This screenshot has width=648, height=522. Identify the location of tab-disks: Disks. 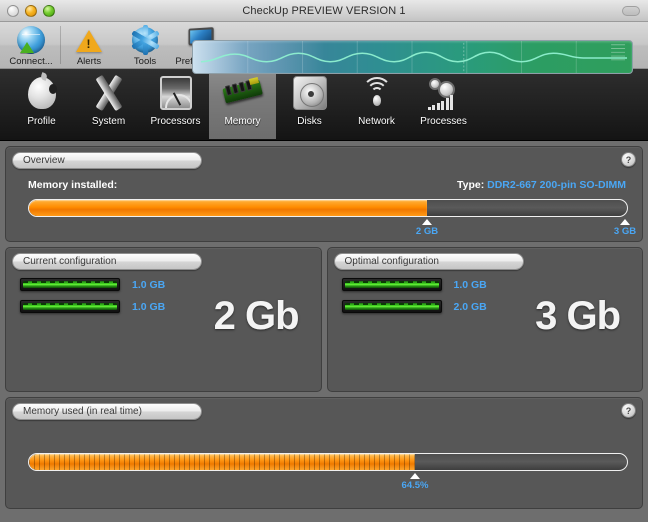
(309, 104).